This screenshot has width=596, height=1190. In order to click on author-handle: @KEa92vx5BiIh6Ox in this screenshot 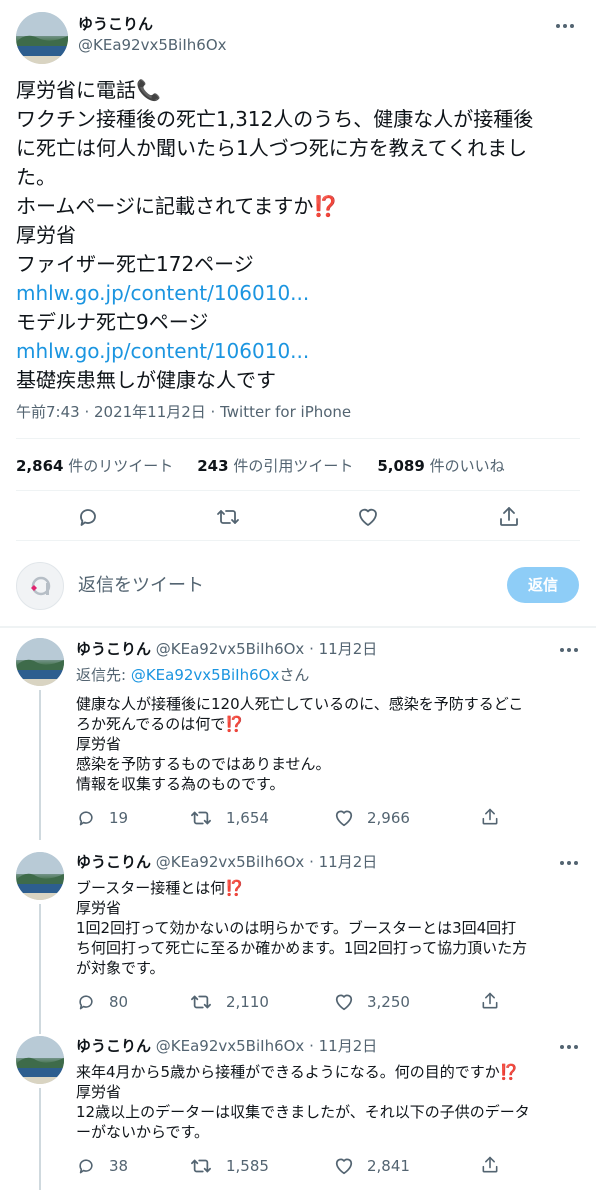, I will do `click(152, 45)`.